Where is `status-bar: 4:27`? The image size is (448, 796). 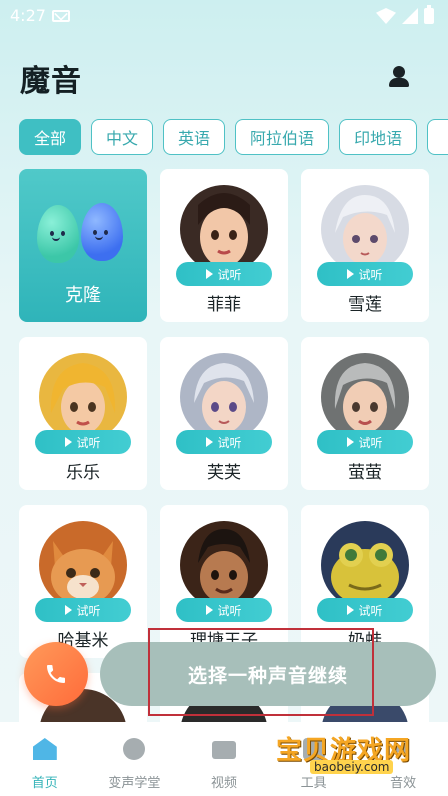 status-bar: 4:27 is located at coordinates (224, 16).